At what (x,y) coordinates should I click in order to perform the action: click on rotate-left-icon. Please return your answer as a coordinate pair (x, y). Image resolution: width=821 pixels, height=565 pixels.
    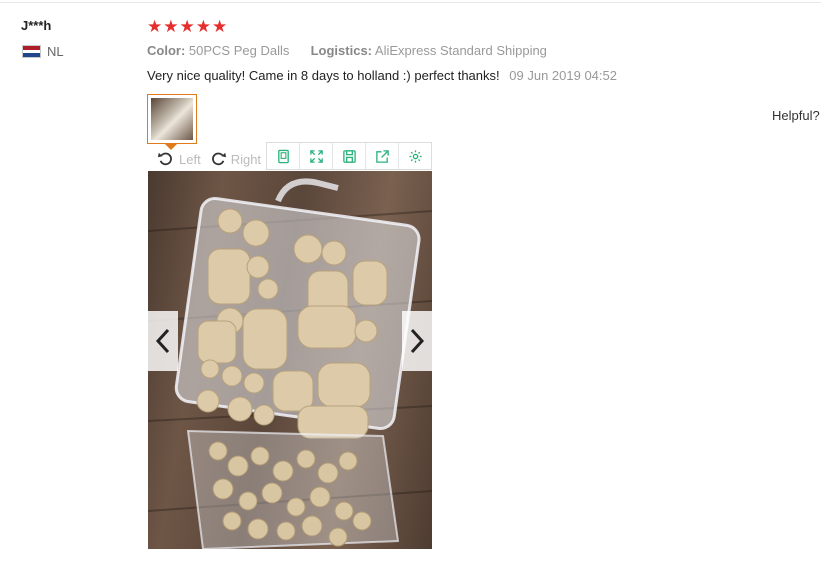
    Looking at the image, I should click on (166, 159).